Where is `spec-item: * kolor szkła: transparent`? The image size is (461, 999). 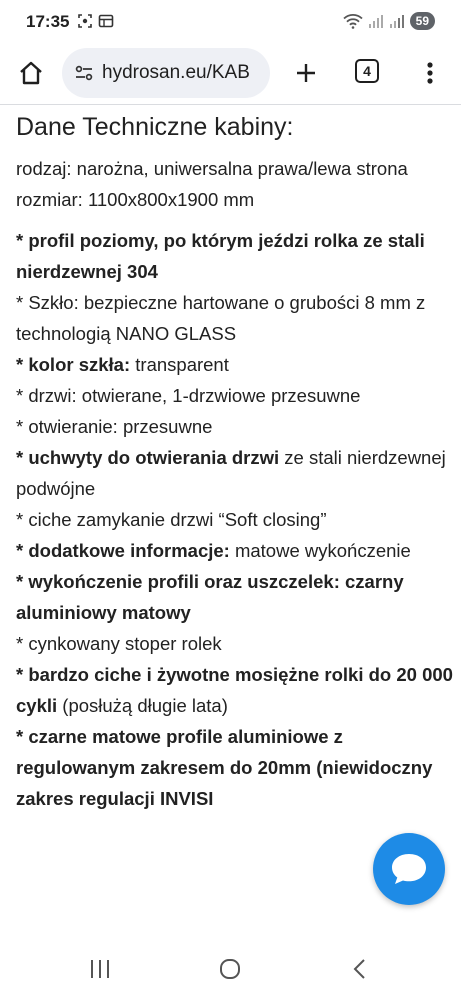 spec-item: * kolor szkła: transparent is located at coordinates (236, 364).